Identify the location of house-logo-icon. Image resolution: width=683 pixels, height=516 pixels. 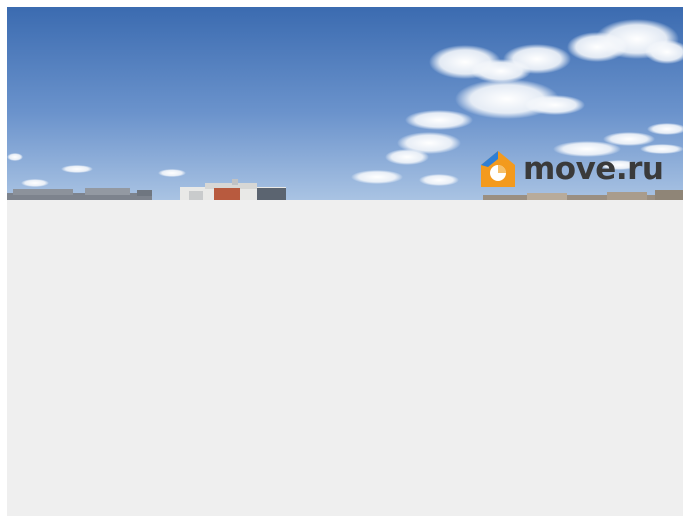
(498, 169).